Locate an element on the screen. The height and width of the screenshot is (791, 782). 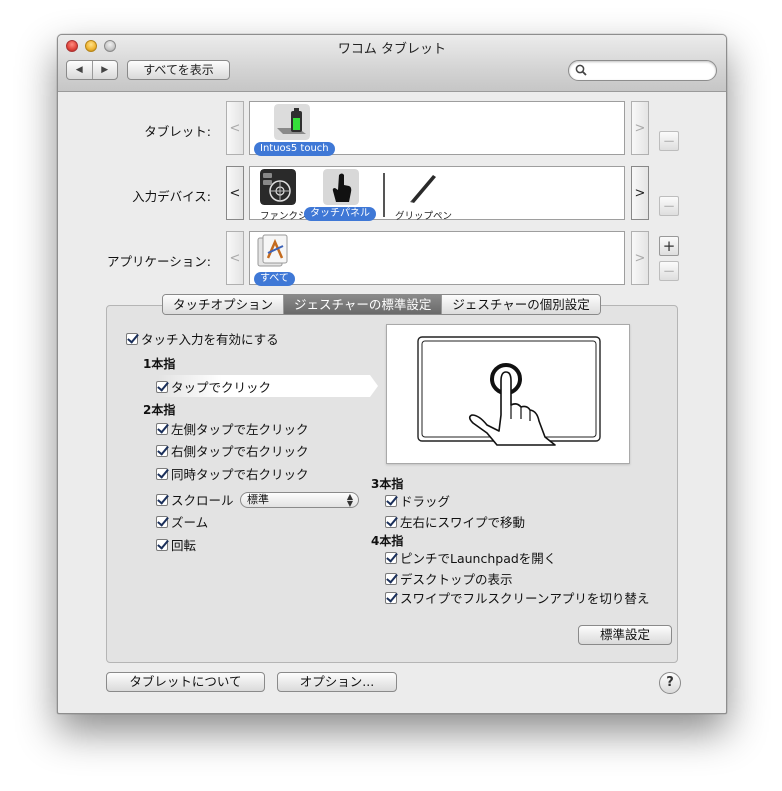
tab-standard-gestures: ジェスチャーの標準設定 is located at coordinates (363, 304).